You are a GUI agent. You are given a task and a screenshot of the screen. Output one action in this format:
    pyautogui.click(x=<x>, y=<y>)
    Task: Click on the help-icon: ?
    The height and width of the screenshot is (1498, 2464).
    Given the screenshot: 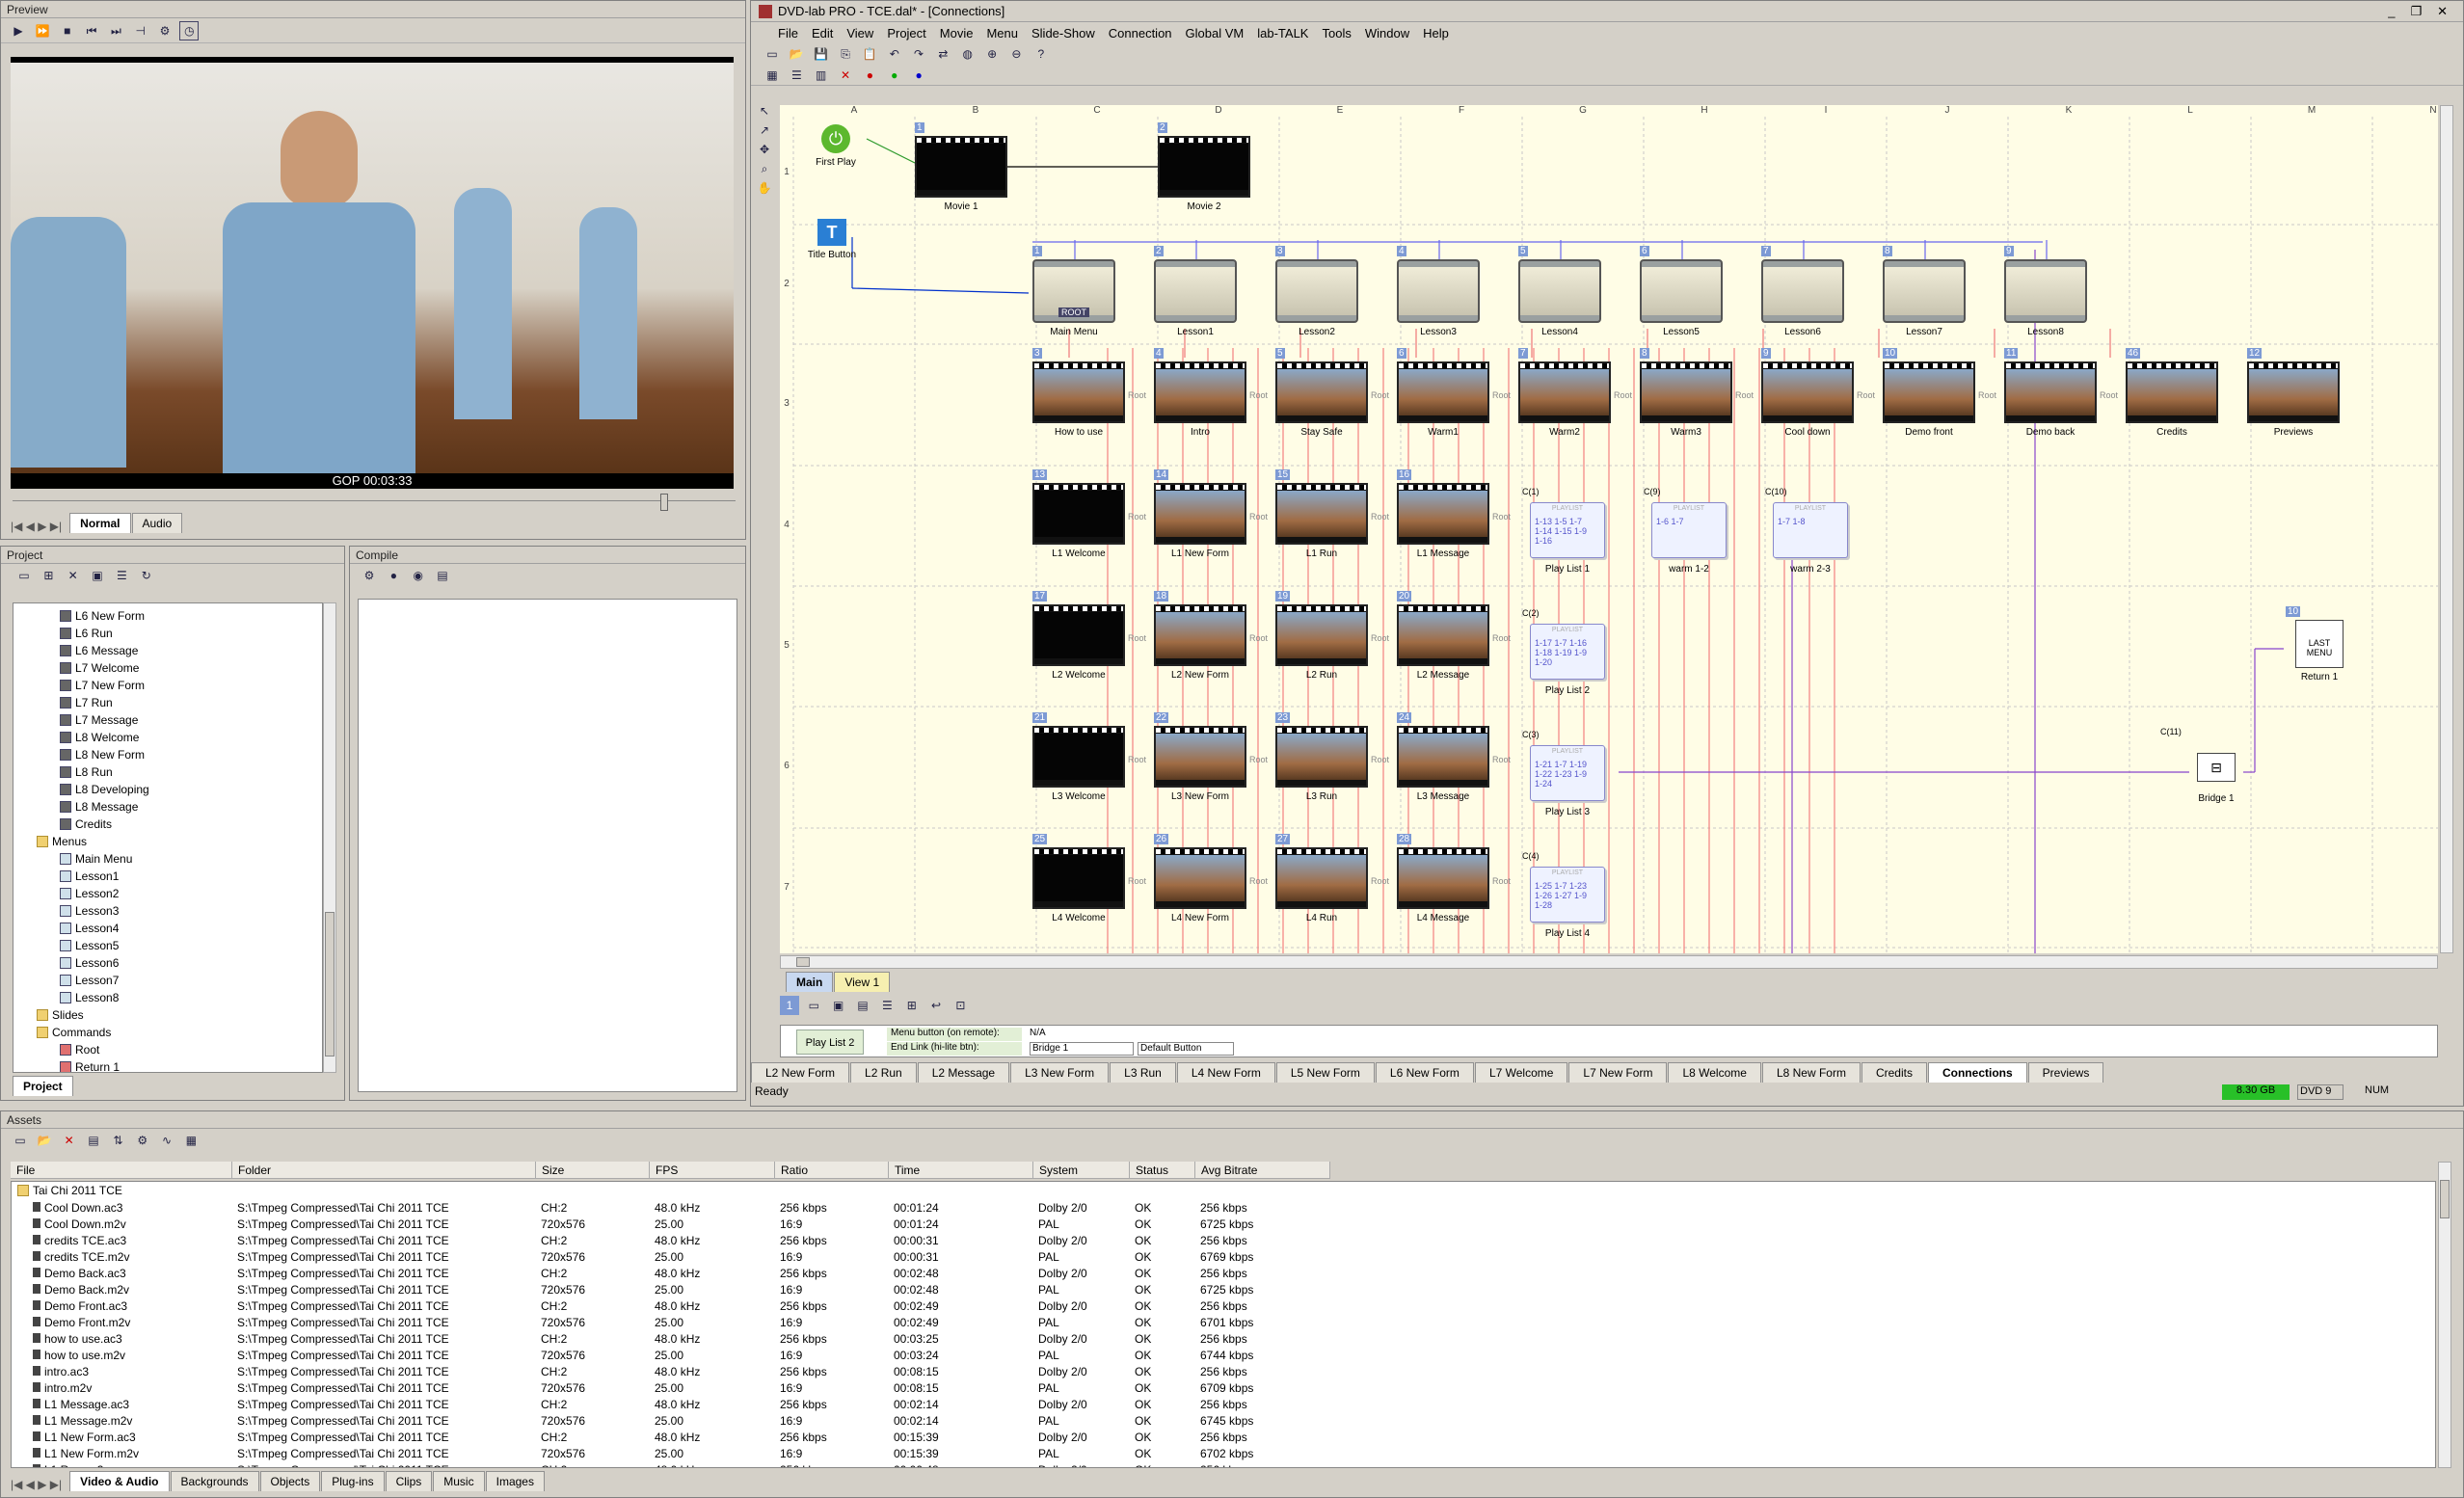 What is the action you would take?
    pyautogui.click(x=1041, y=54)
    